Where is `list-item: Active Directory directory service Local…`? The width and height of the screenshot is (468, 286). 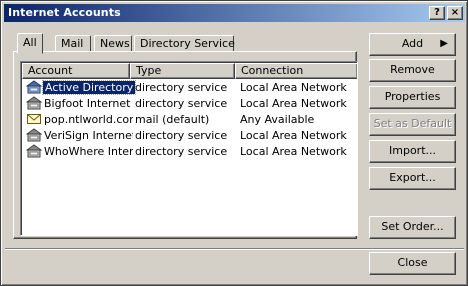
list-item: Active Directory directory service Local… is located at coordinates (189, 87).